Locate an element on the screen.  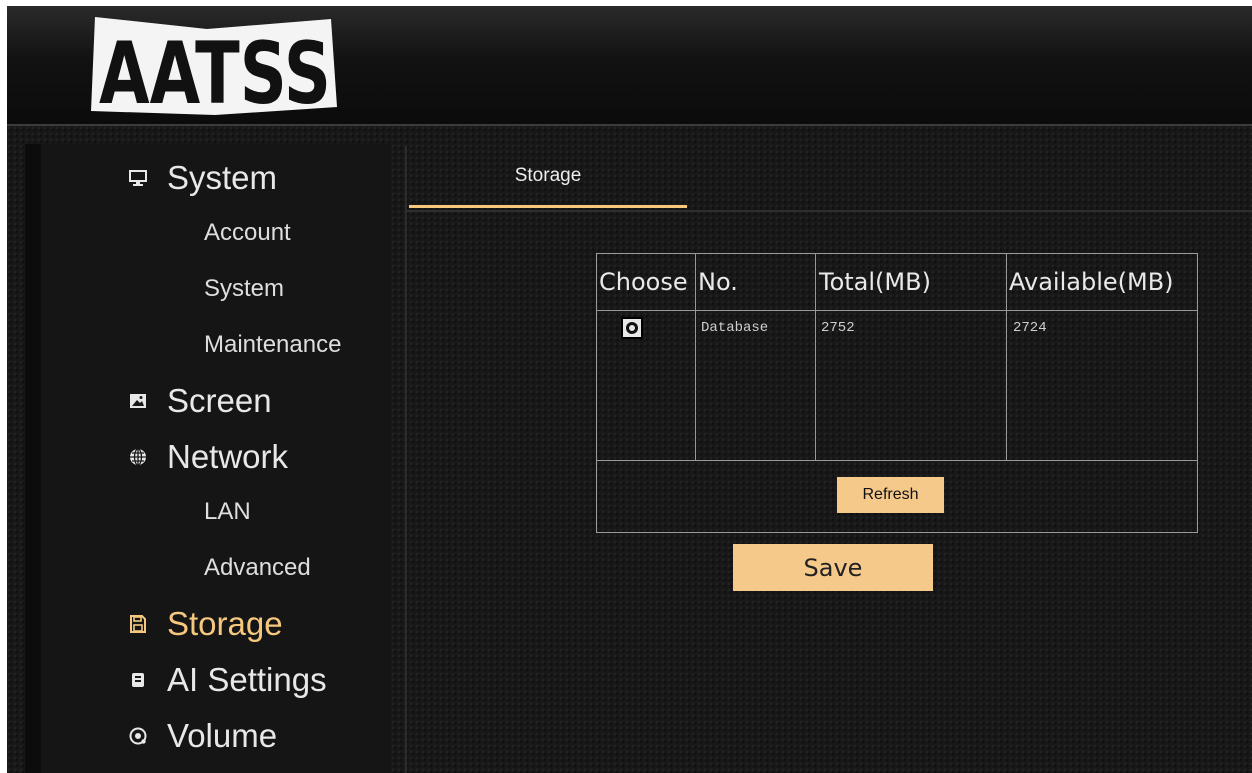
refresh-button: Refresh is located at coordinates (890, 495).